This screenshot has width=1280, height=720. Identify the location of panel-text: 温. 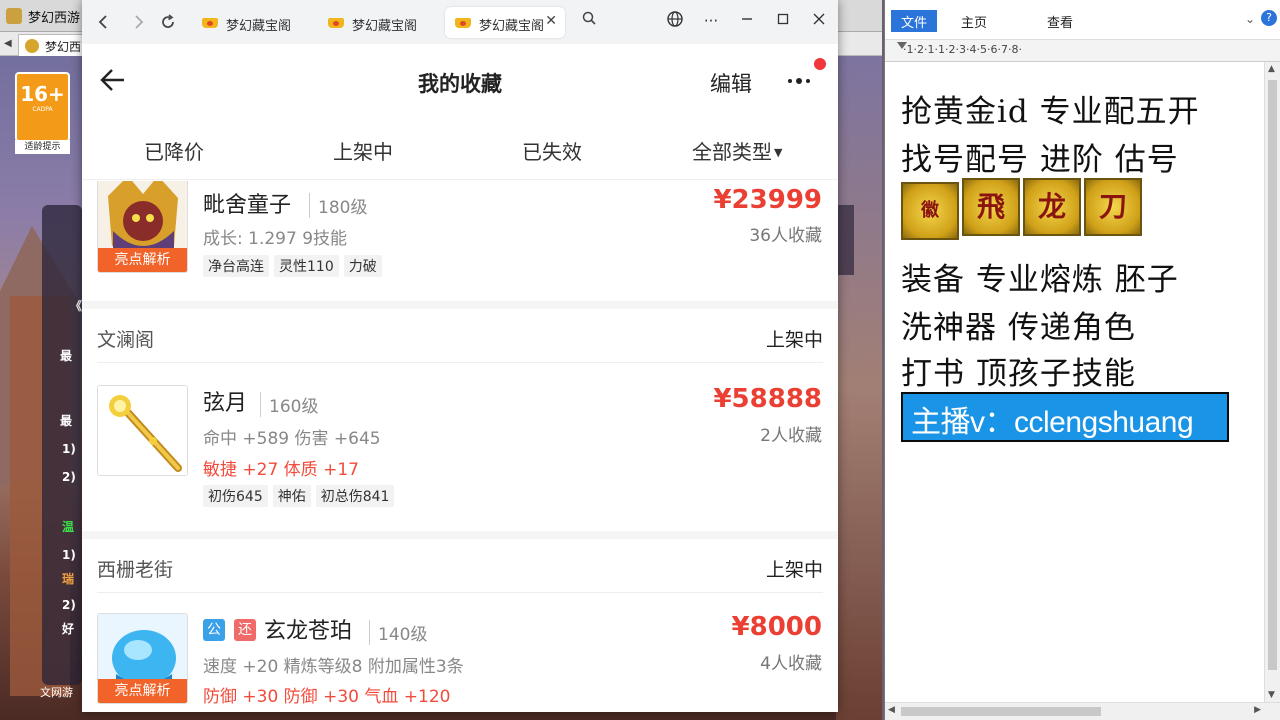
(68, 527).